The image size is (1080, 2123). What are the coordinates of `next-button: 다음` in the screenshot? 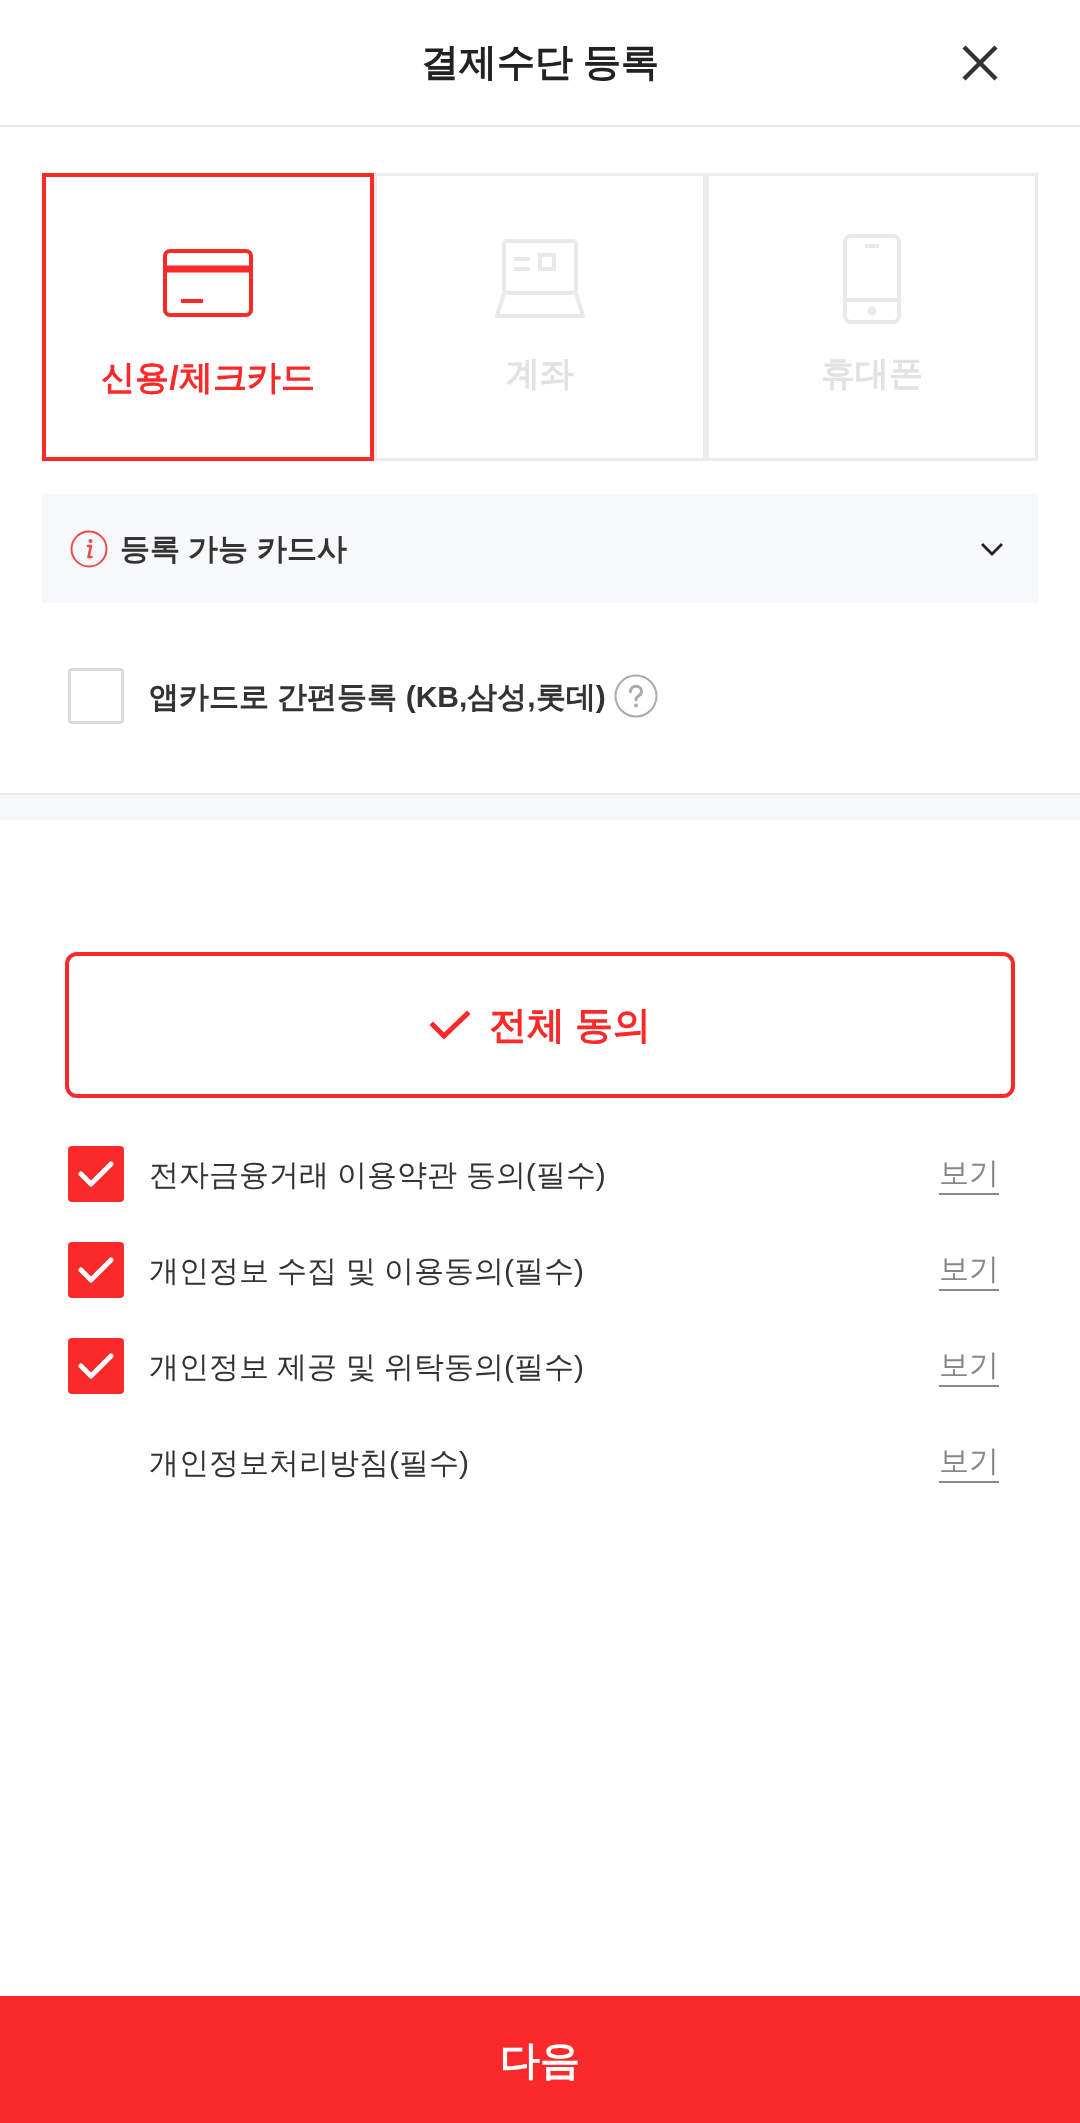 It's located at (540, 2059).